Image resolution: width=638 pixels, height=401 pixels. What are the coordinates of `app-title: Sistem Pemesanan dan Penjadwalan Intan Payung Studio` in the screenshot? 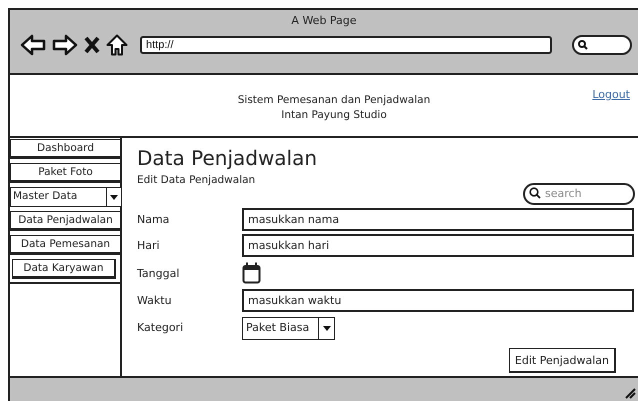 It's located at (334, 108).